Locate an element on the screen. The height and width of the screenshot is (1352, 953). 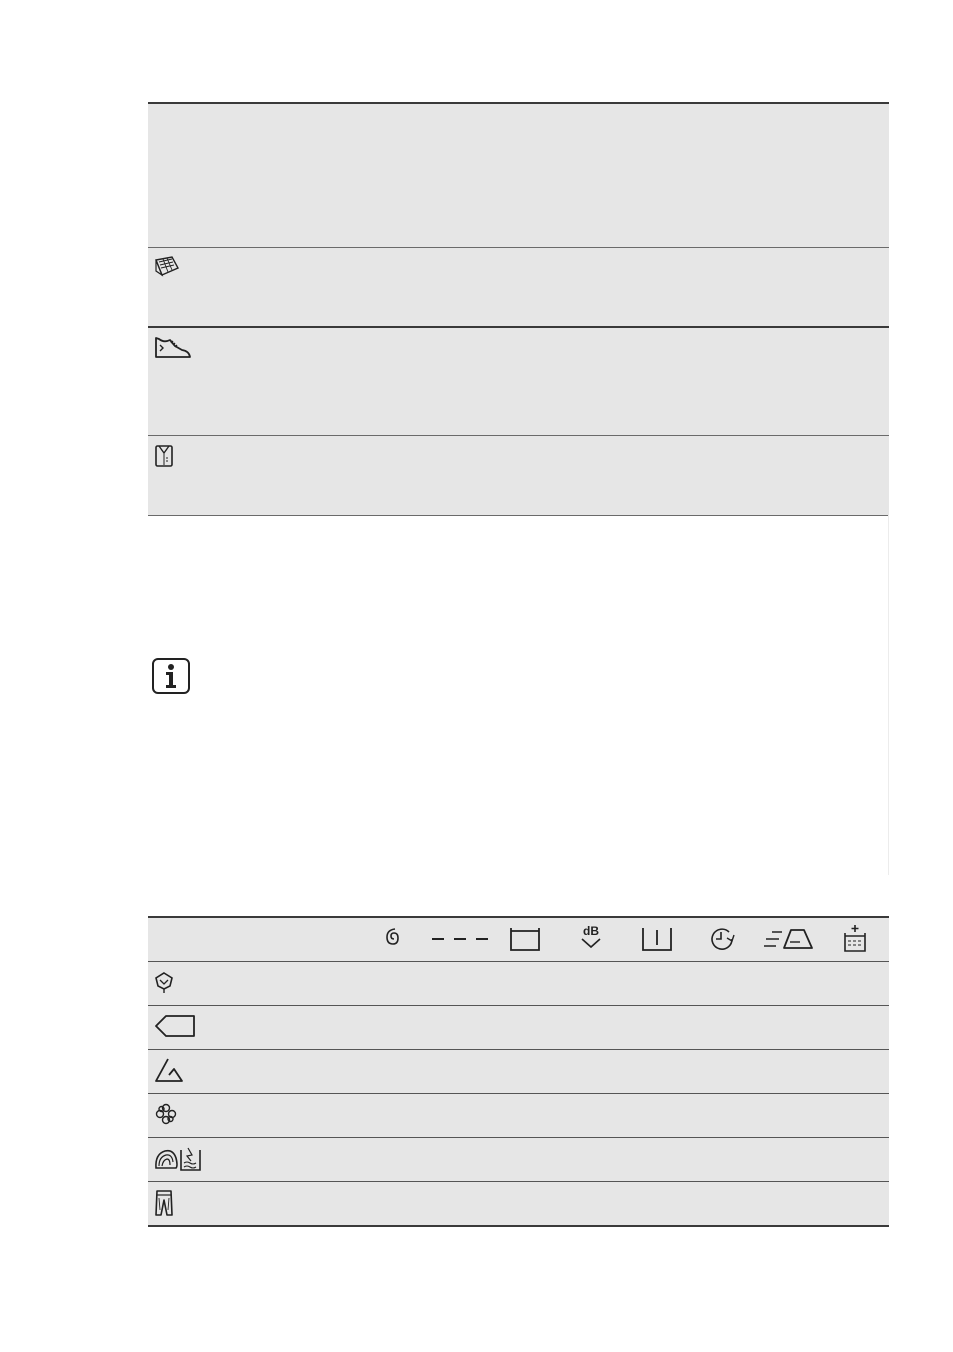
rinse-hold-icon is located at coordinates (525, 939).